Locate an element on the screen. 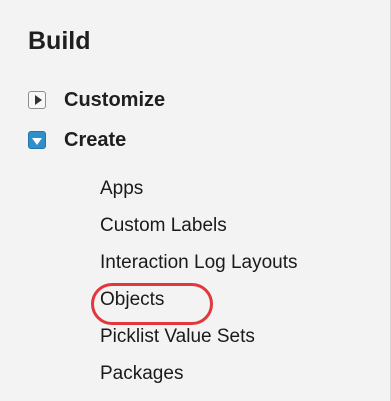  submenu-item-apps: Apps is located at coordinates (199, 188).